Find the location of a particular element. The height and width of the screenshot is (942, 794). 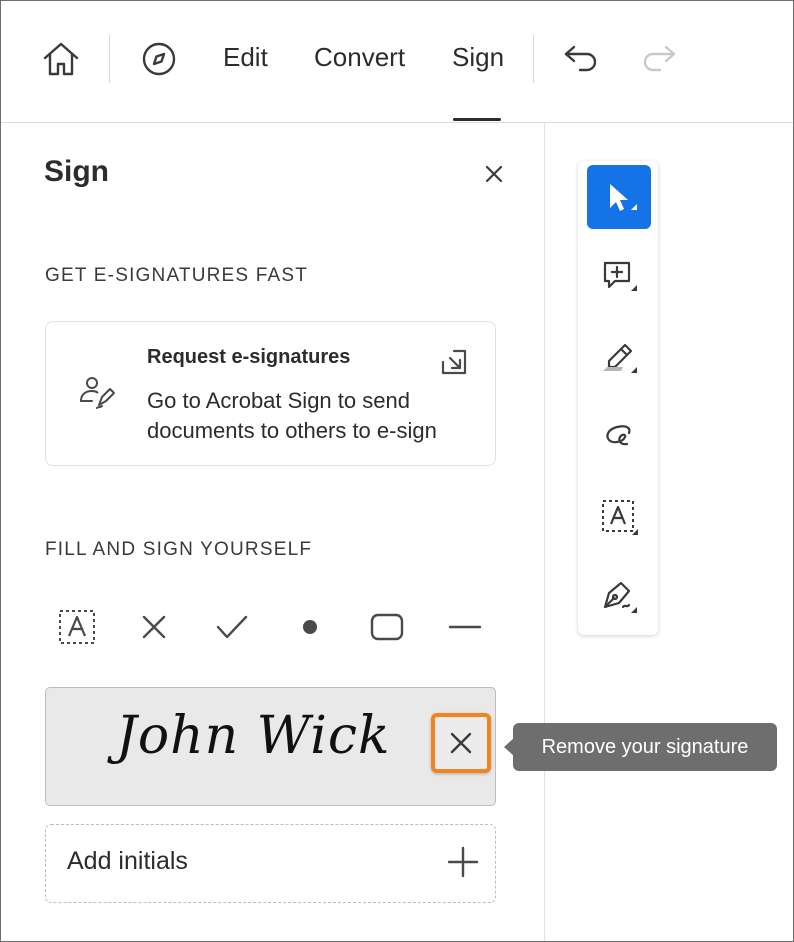

highlight-button is located at coordinates (619, 357).